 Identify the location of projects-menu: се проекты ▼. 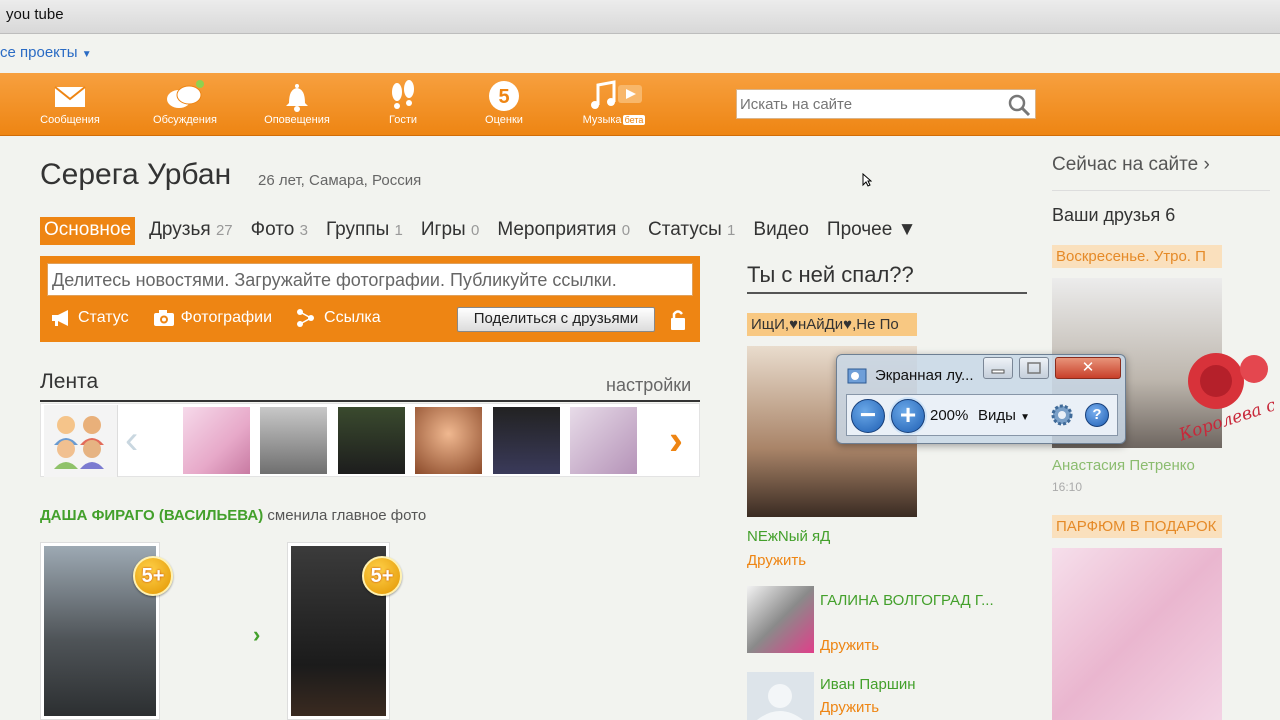
(46, 52).